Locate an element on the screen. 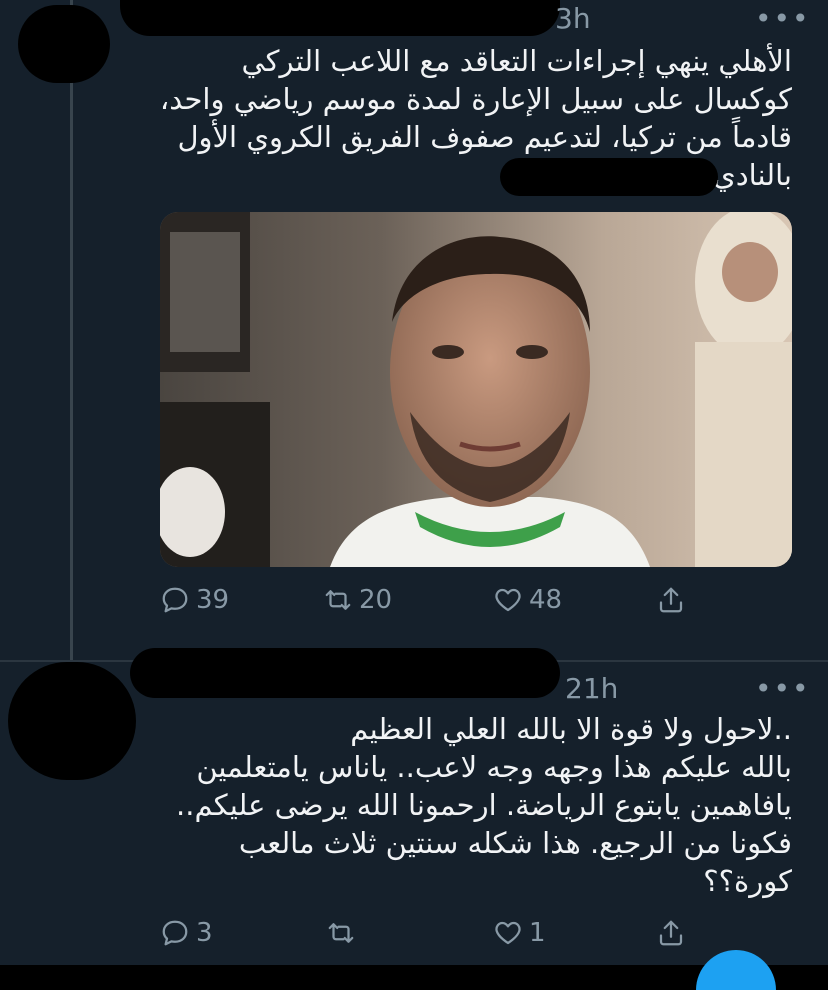 The width and height of the screenshot is (828, 990). tweet-actions: 39 20 48 is located at coordinates (428, 605).